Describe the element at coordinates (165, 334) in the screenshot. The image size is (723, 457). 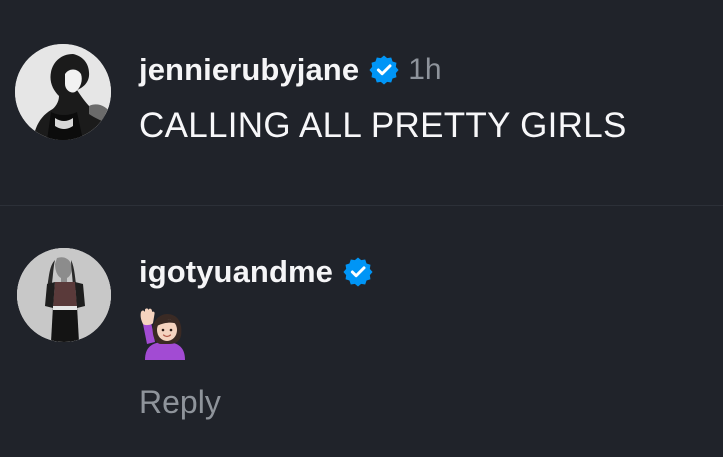
I see `woman-raising-hand-emoji-icon` at that location.